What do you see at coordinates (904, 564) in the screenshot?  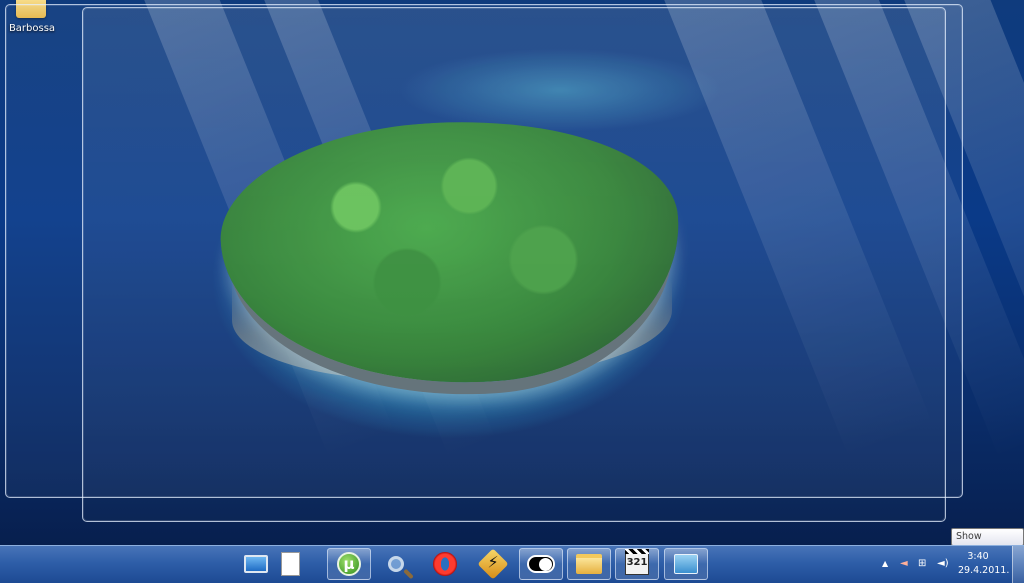 I see `volume-muted-icon: ◄` at bounding box center [904, 564].